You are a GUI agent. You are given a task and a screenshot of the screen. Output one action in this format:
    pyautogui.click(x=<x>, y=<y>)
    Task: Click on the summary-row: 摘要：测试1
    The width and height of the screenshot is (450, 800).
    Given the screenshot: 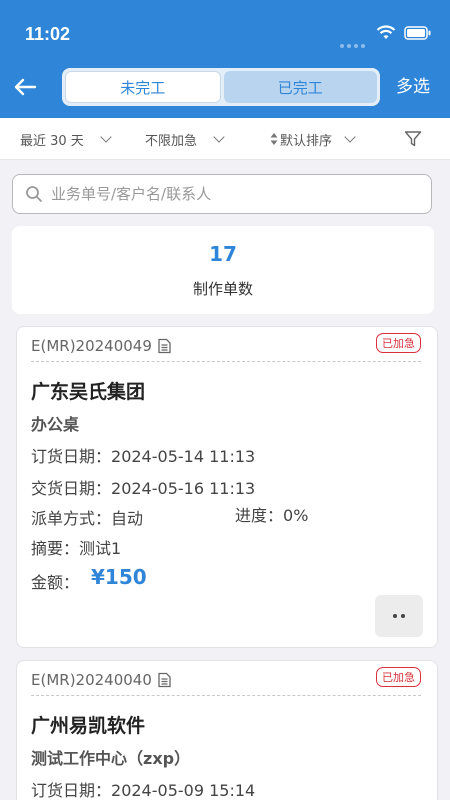 What is the action you would take?
    pyautogui.click(x=76, y=547)
    